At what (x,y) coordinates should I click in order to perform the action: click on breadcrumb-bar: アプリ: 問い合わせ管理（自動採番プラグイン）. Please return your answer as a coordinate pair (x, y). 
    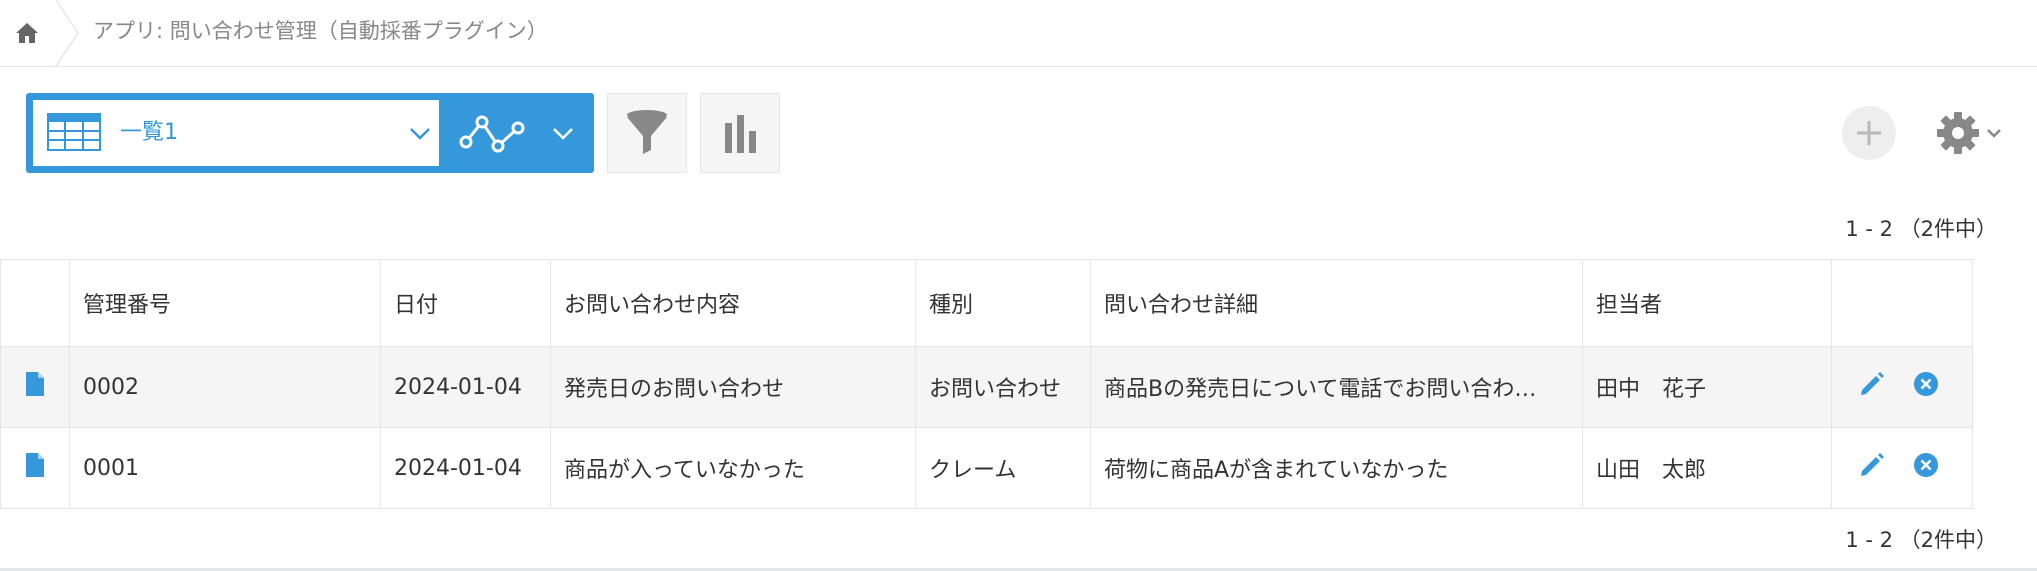
    Looking at the image, I should click on (1018, 33).